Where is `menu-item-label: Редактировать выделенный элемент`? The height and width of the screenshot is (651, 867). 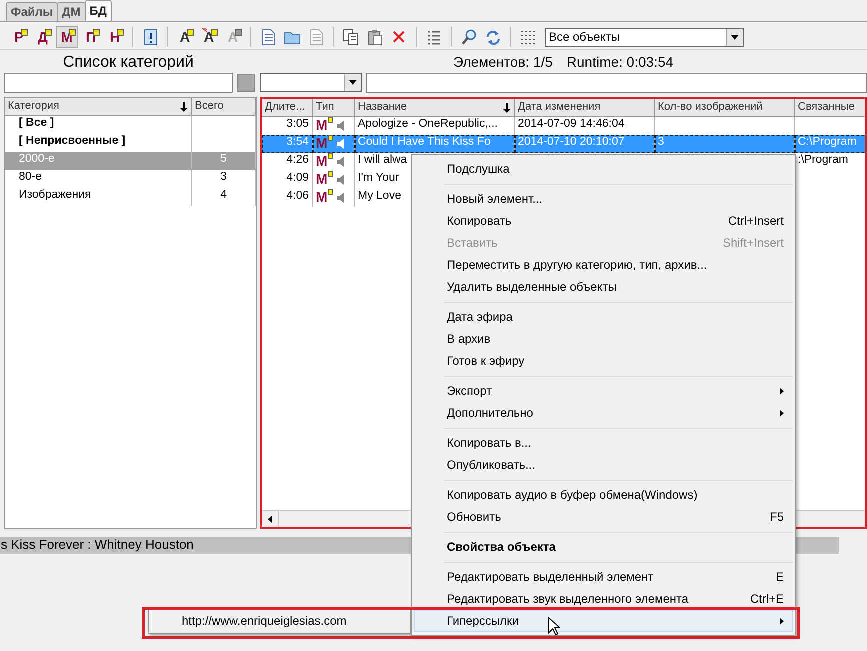
menu-item-label: Редактировать выделенный элемент is located at coordinates (550, 577).